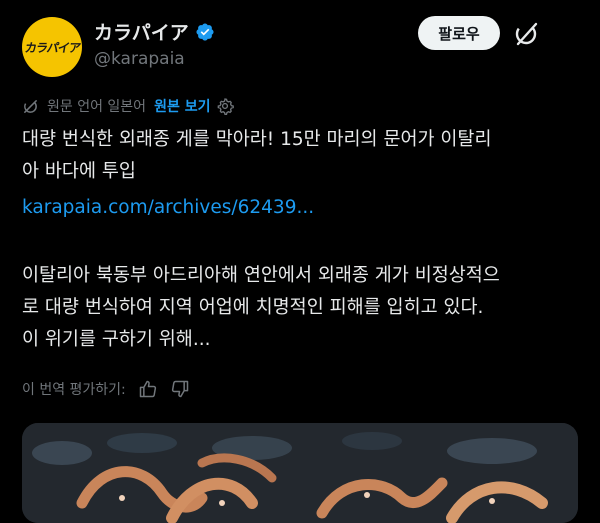 The height and width of the screenshot is (523, 600). What do you see at coordinates (141, 31) in the screenshot?
I see `display-name: カラパイア` at bounding box center [141, 31].